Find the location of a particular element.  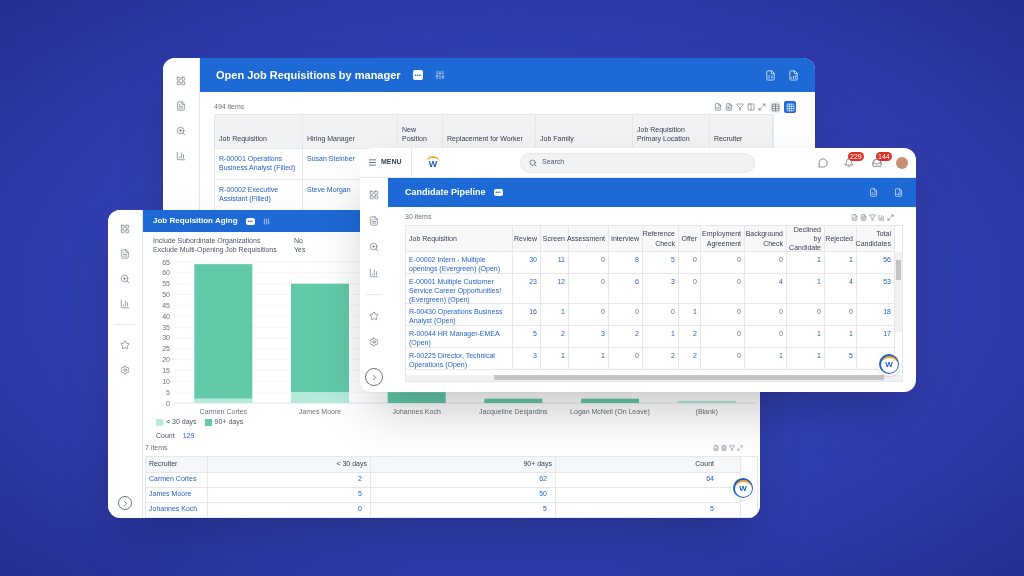

pipeline-title: Candidate Pipeline is located at coordinates (445, 192).